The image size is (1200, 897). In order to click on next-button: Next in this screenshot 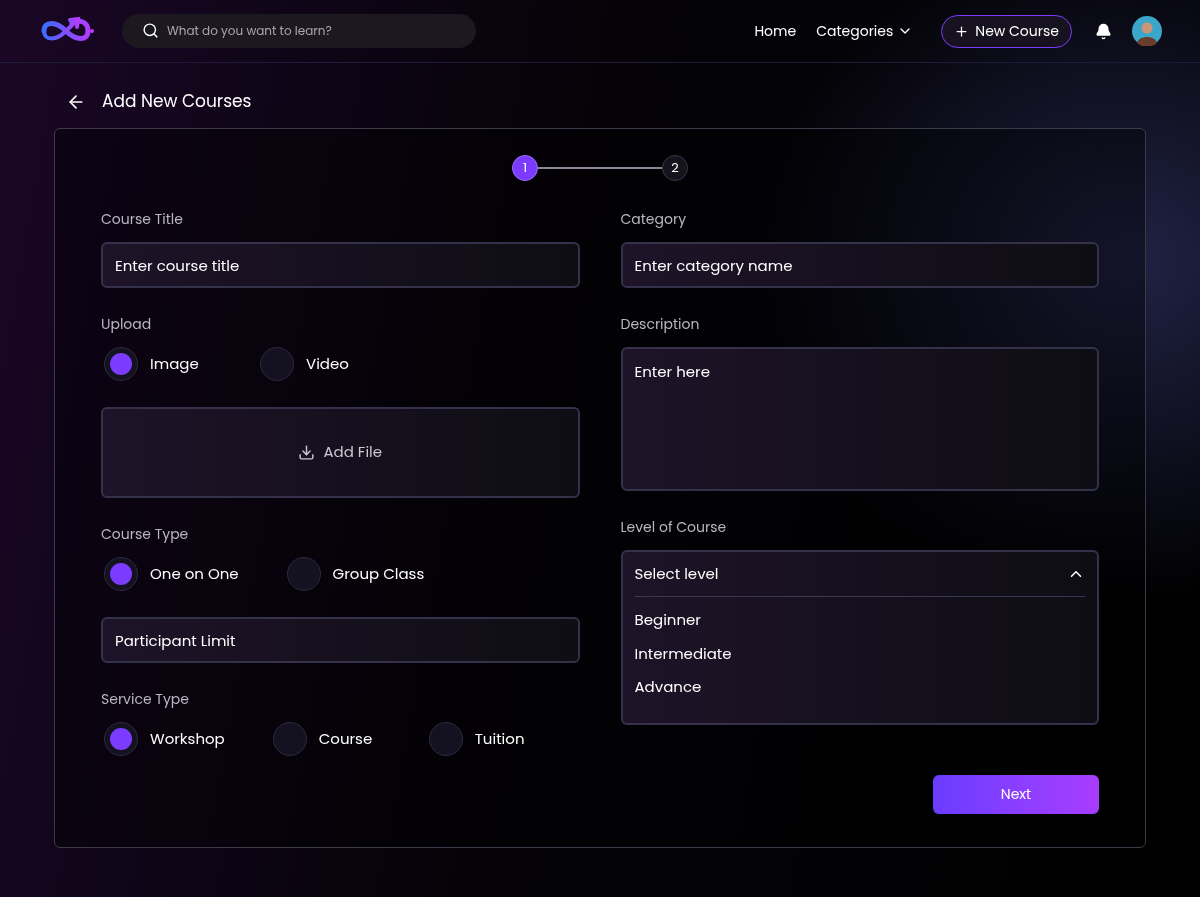, I will do `click(1016, 794)`.